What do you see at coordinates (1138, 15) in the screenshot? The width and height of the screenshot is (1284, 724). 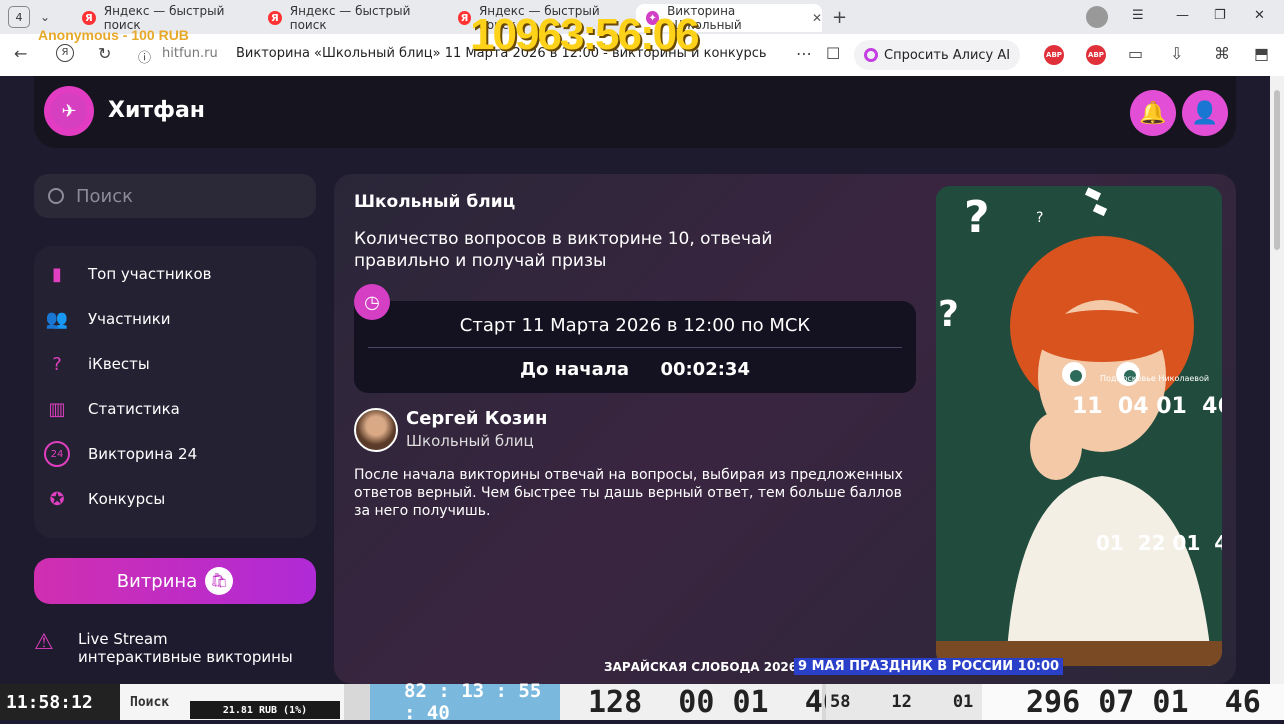 I see `menu-icon: ☰` at bounding box center [1138, 15].